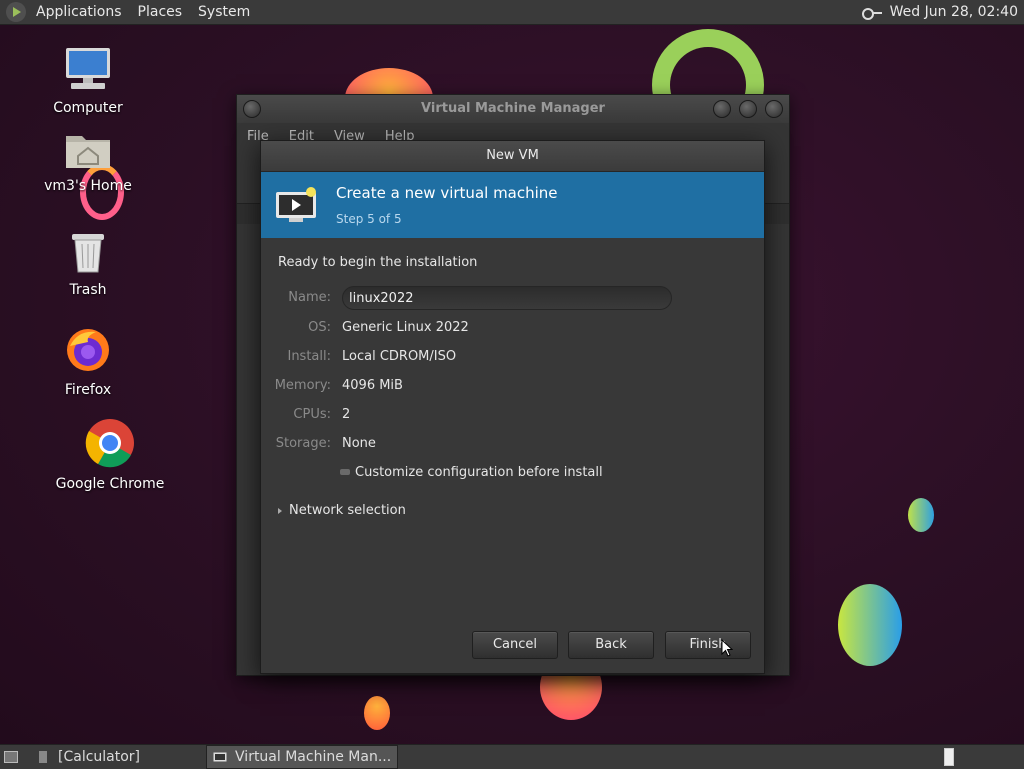 Image resolution: width=1024 pixels, height=769 pixels. Describe the element at coordinates (372, 385) in the screenshot. I see `memory-value: 4096 MiB` at that location.